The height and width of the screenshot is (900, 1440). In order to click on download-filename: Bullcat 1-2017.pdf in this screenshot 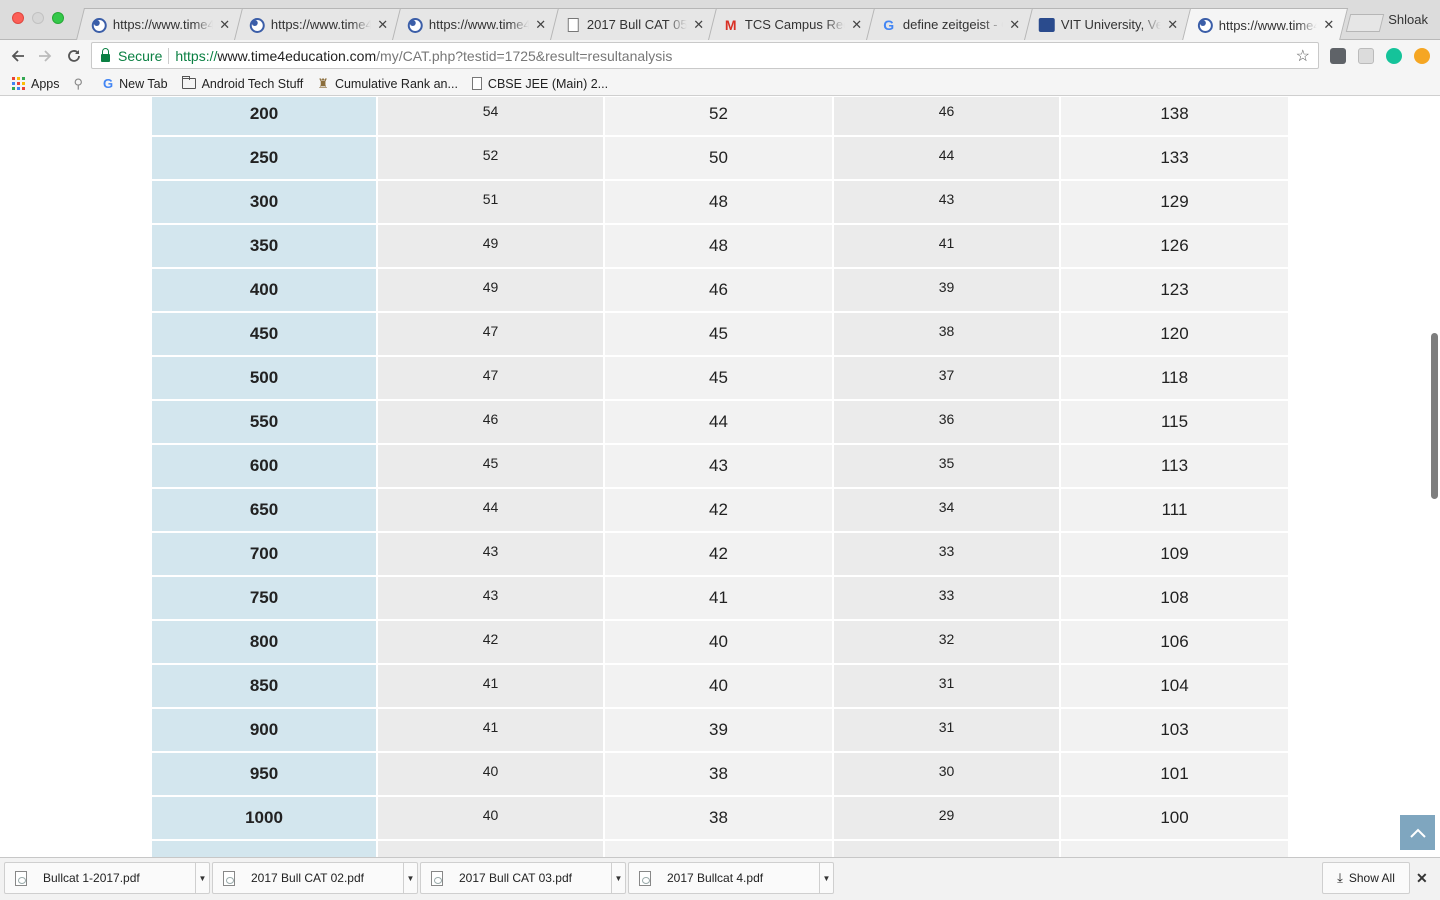, I will do `click(91, 878)`.